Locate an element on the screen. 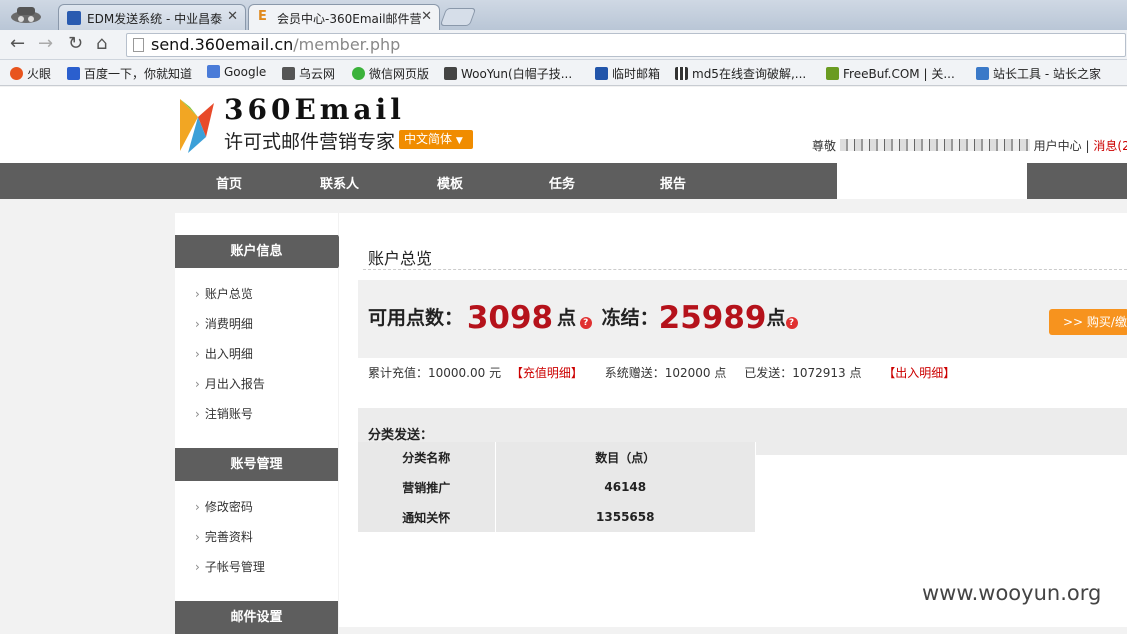 This screenshot has height=634, width=1127. table-cell: 46148 is located at coordinates (625, 487).